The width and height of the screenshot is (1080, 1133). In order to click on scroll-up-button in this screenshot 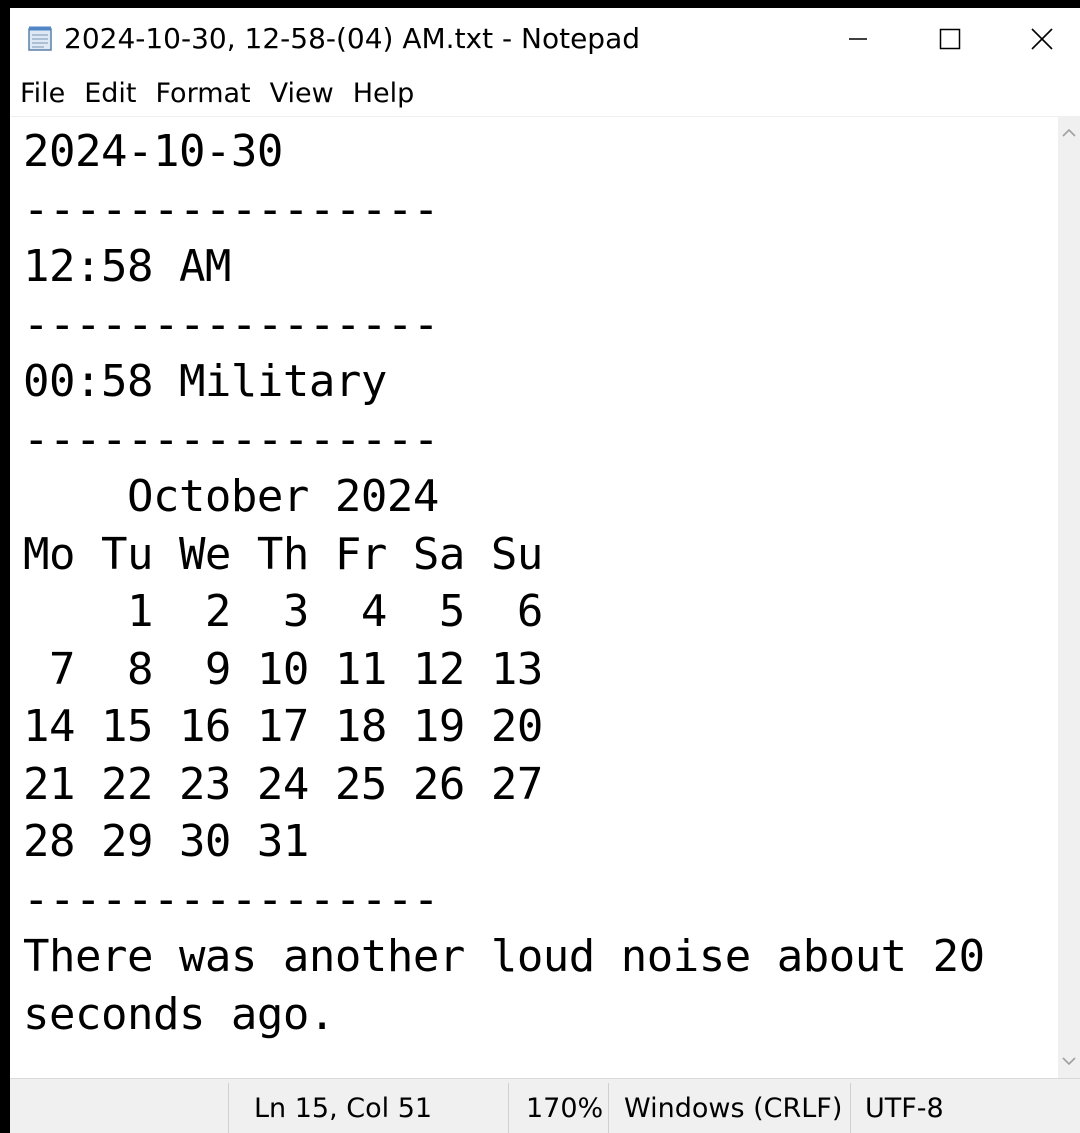, I will do `click(1069, 133)`.